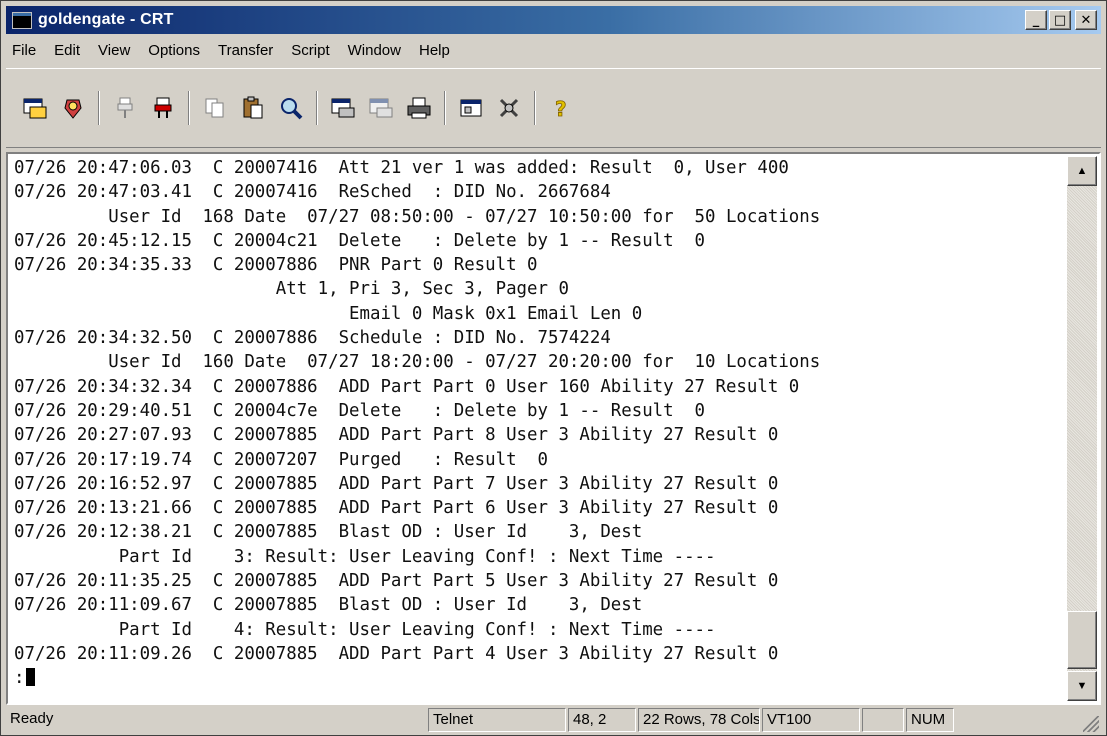 The width and height of the screenshot is (1107, 736). Describe the element at coordinates (73, 108) in the screenshot. I see `quick-connect-icon` at that location.